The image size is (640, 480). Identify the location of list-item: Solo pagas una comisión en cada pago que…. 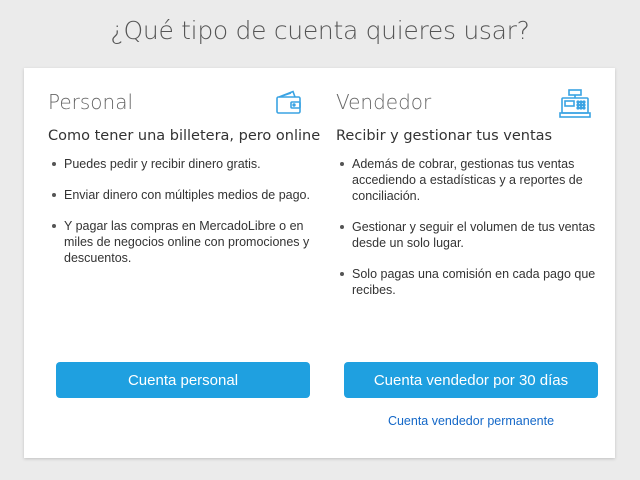
(477, 282).